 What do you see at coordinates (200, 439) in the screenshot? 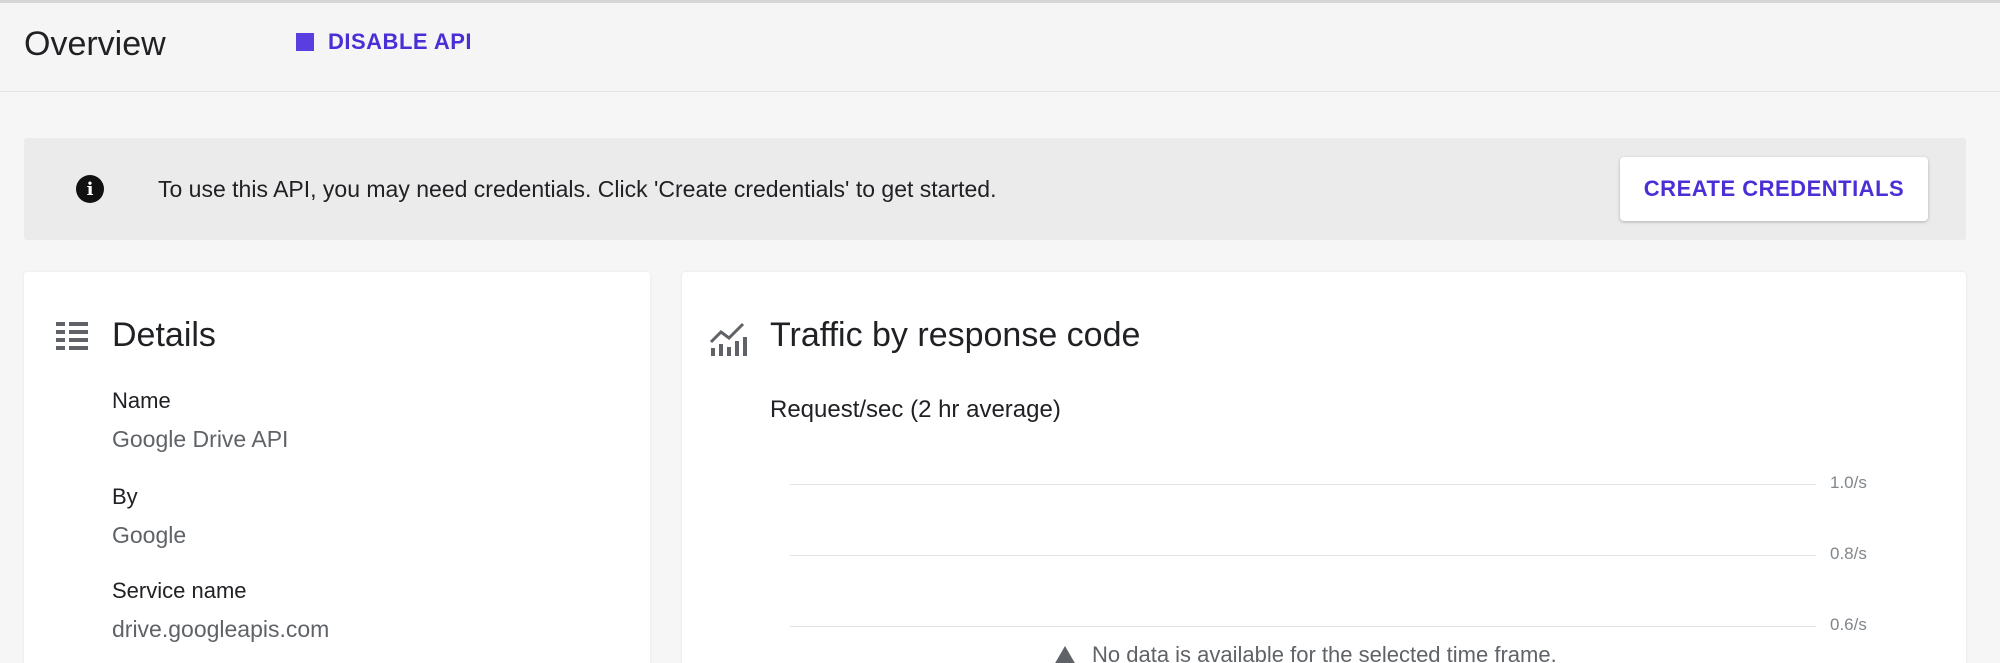
I see `field-value-name: Google Drive API` at bounding box center [200, 439].